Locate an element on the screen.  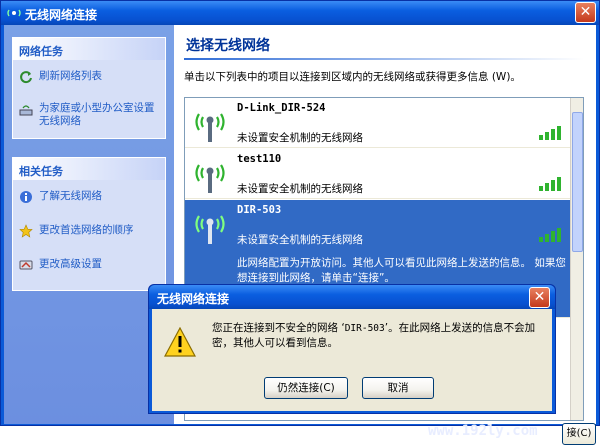
dialog-titlebar: 无线网络连接 is located at coordinates (352, 297).